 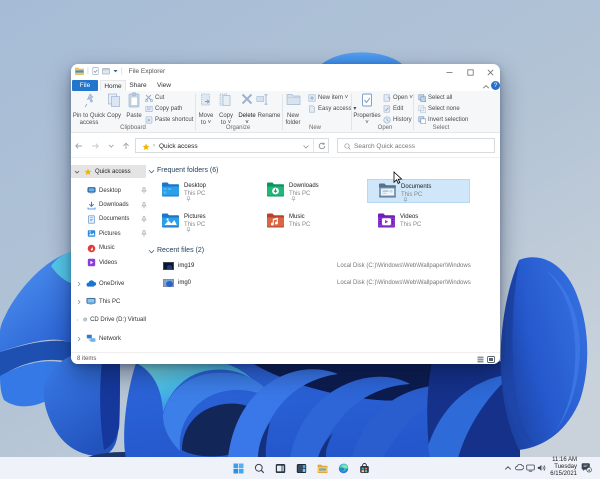 What do you see at coordinates (589, 470) in the screenshot?
I see `svg-text: 4` at bounding box center [589, 470].